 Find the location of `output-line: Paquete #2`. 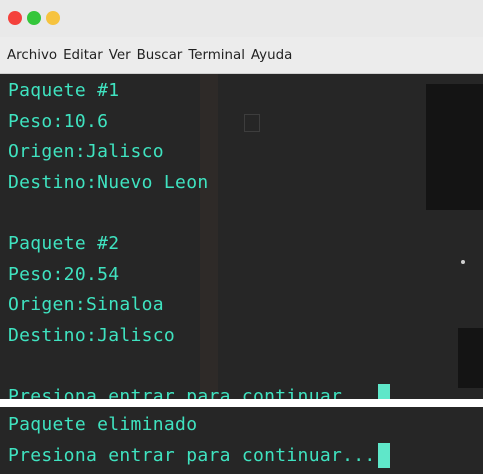

output-line: Paquete #2 is located at coordinates (64, 243).